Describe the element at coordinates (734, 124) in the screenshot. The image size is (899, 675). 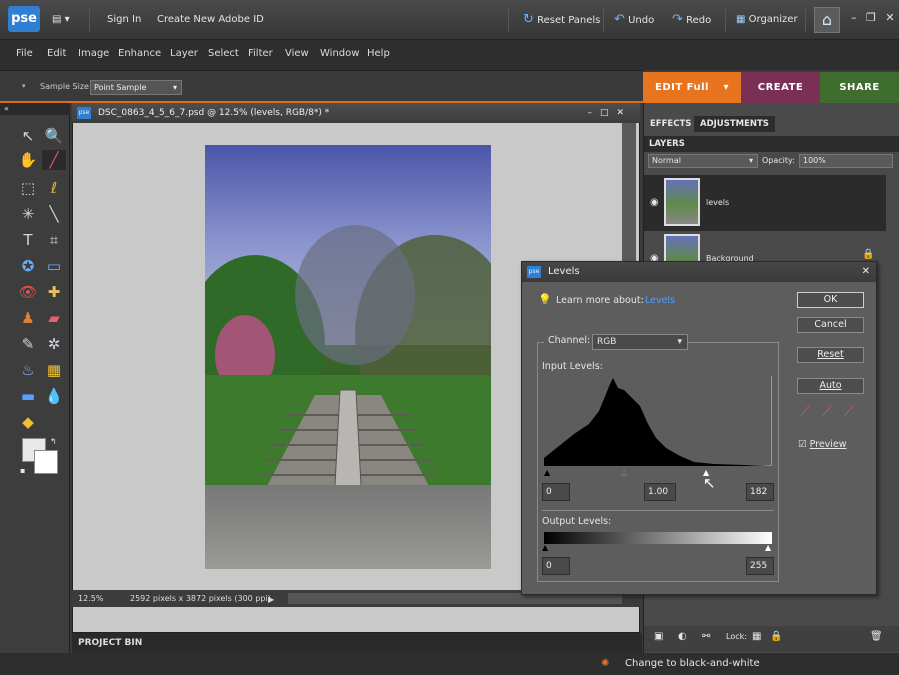
I see `tab-adjustments: ADJUSTMENTS` at that location.